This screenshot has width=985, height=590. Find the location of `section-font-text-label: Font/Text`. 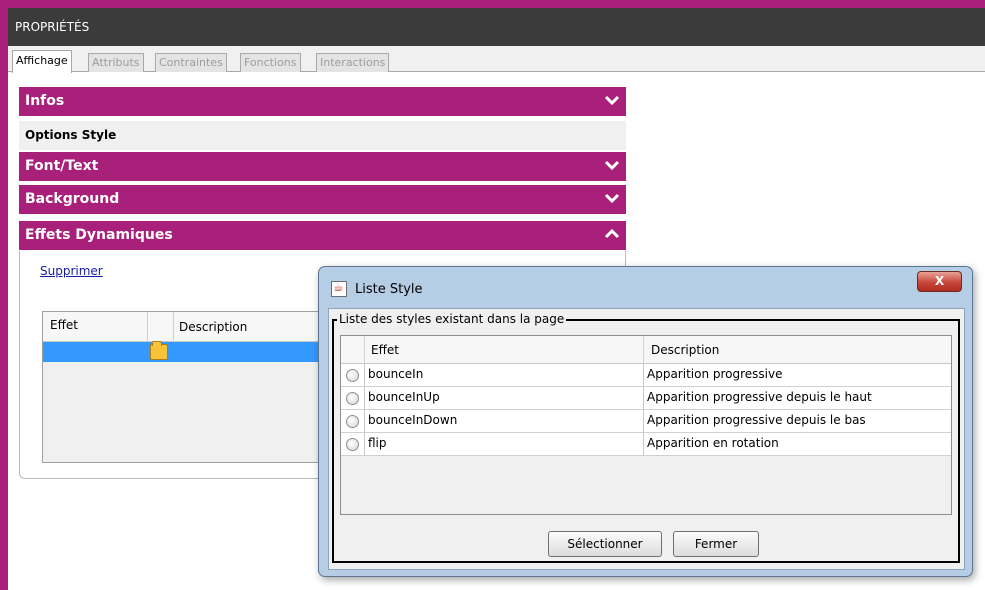

section-font-text-label: Font/Text is located at coordinates (62, 166).